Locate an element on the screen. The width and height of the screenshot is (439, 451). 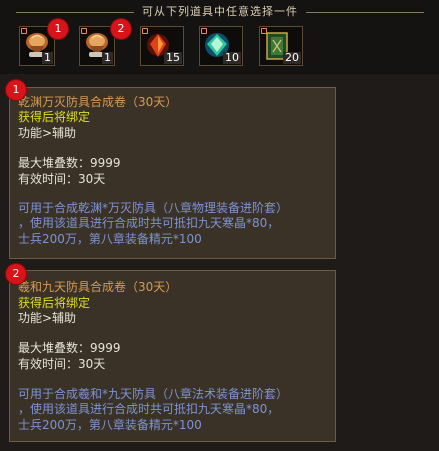
item-slot-3: 15 is located at coordinates (162, 46).